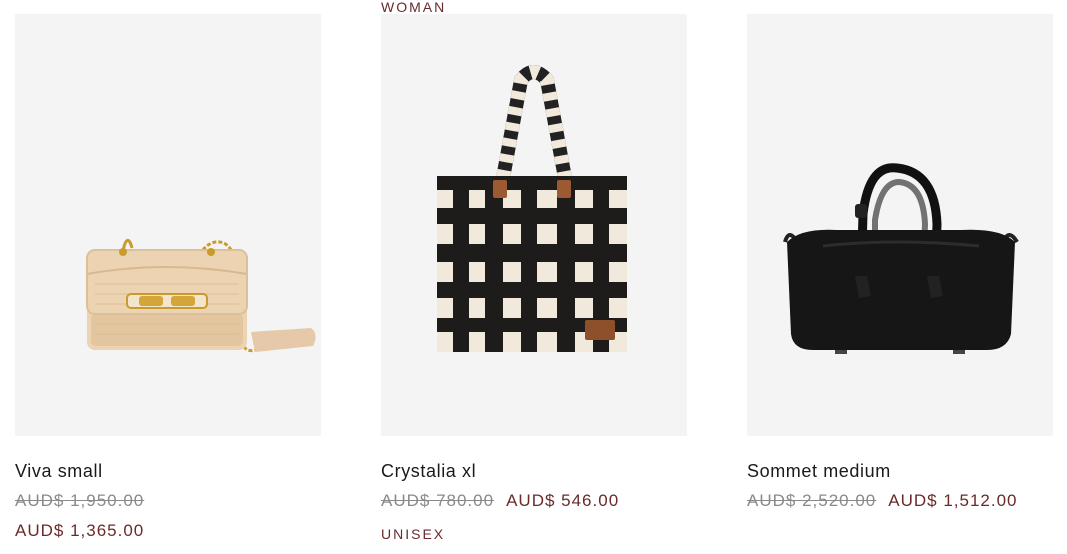 The width and height of the screenshot is (1067, 554). What do you see at coordinates (414, 7) in the screenshot?
I see `category-label: WOMAN` at bounding box center [414, 7].